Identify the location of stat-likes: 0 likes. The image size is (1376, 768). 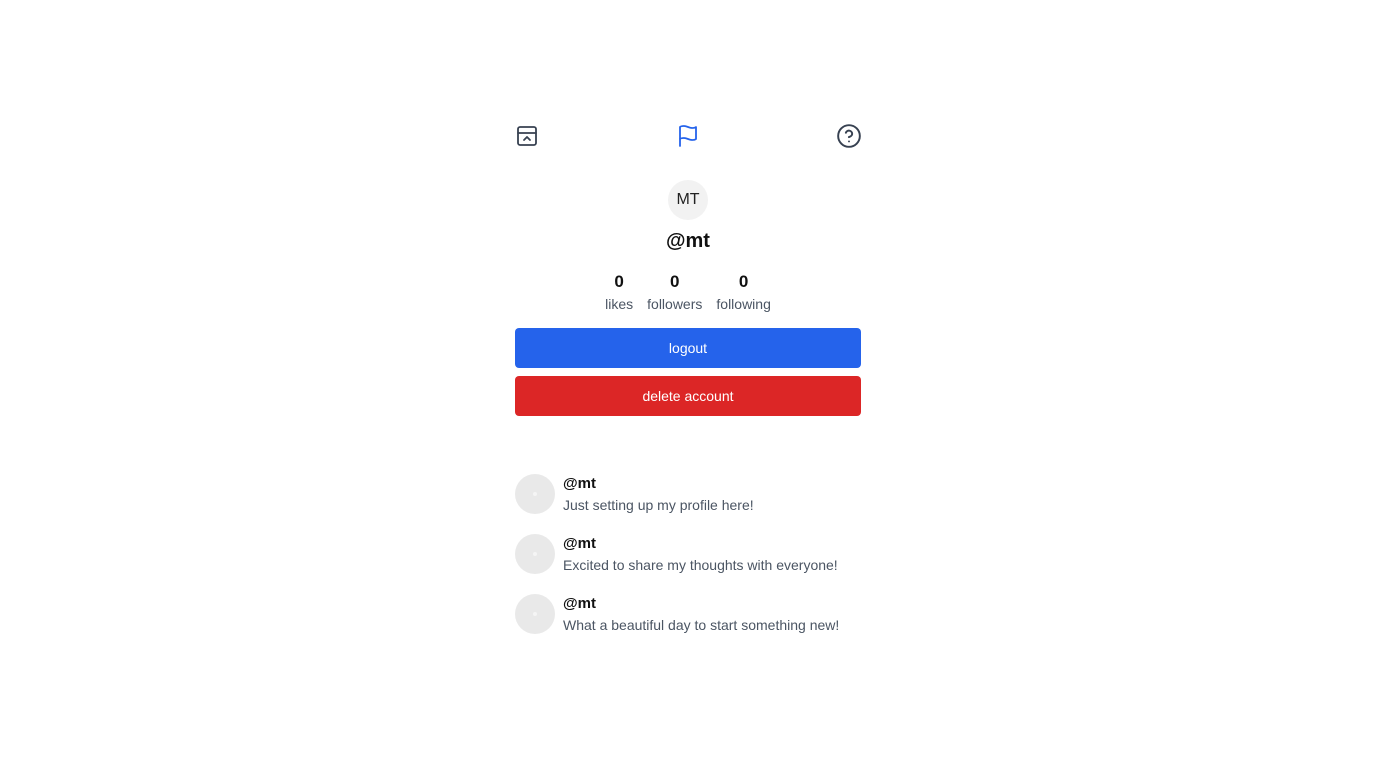
(619, 291).